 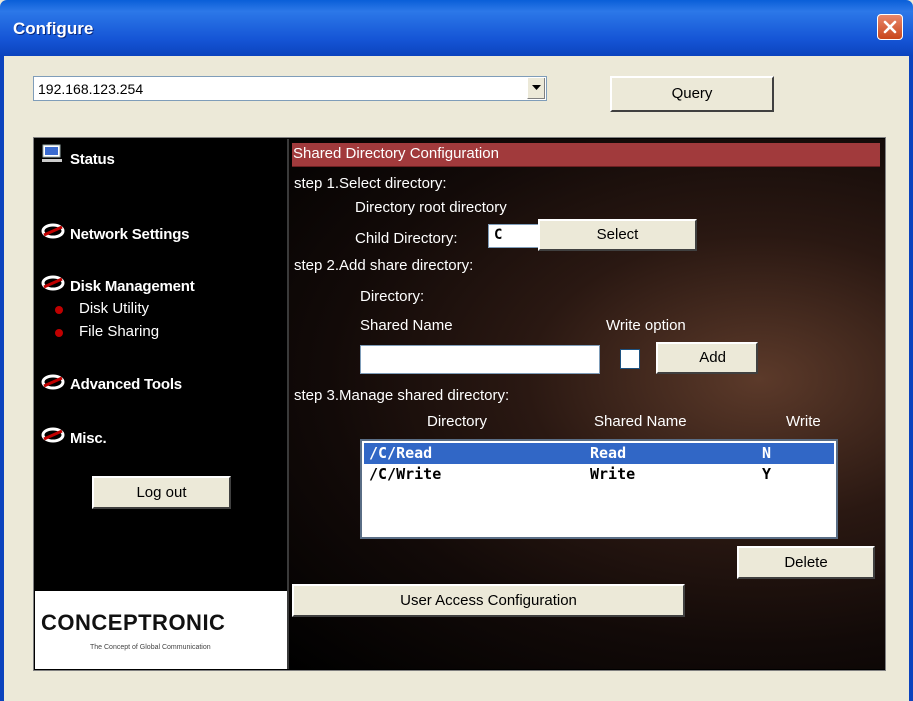 I want to click on sidebar-item-label: Misc., so click(x=88, y=438).